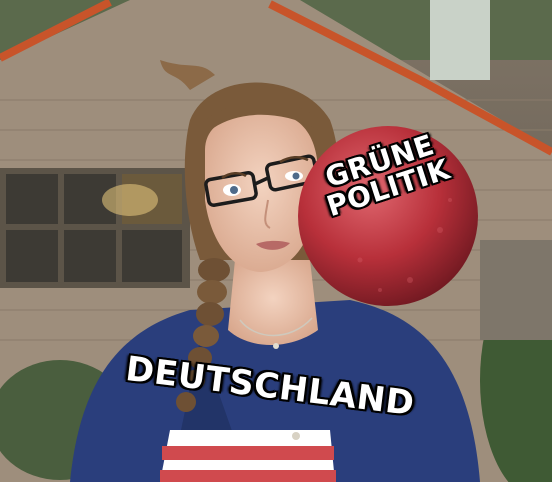  Describe the element at coordinates (460, 40) in the screenshot. I see `house-window-upper` at that location.